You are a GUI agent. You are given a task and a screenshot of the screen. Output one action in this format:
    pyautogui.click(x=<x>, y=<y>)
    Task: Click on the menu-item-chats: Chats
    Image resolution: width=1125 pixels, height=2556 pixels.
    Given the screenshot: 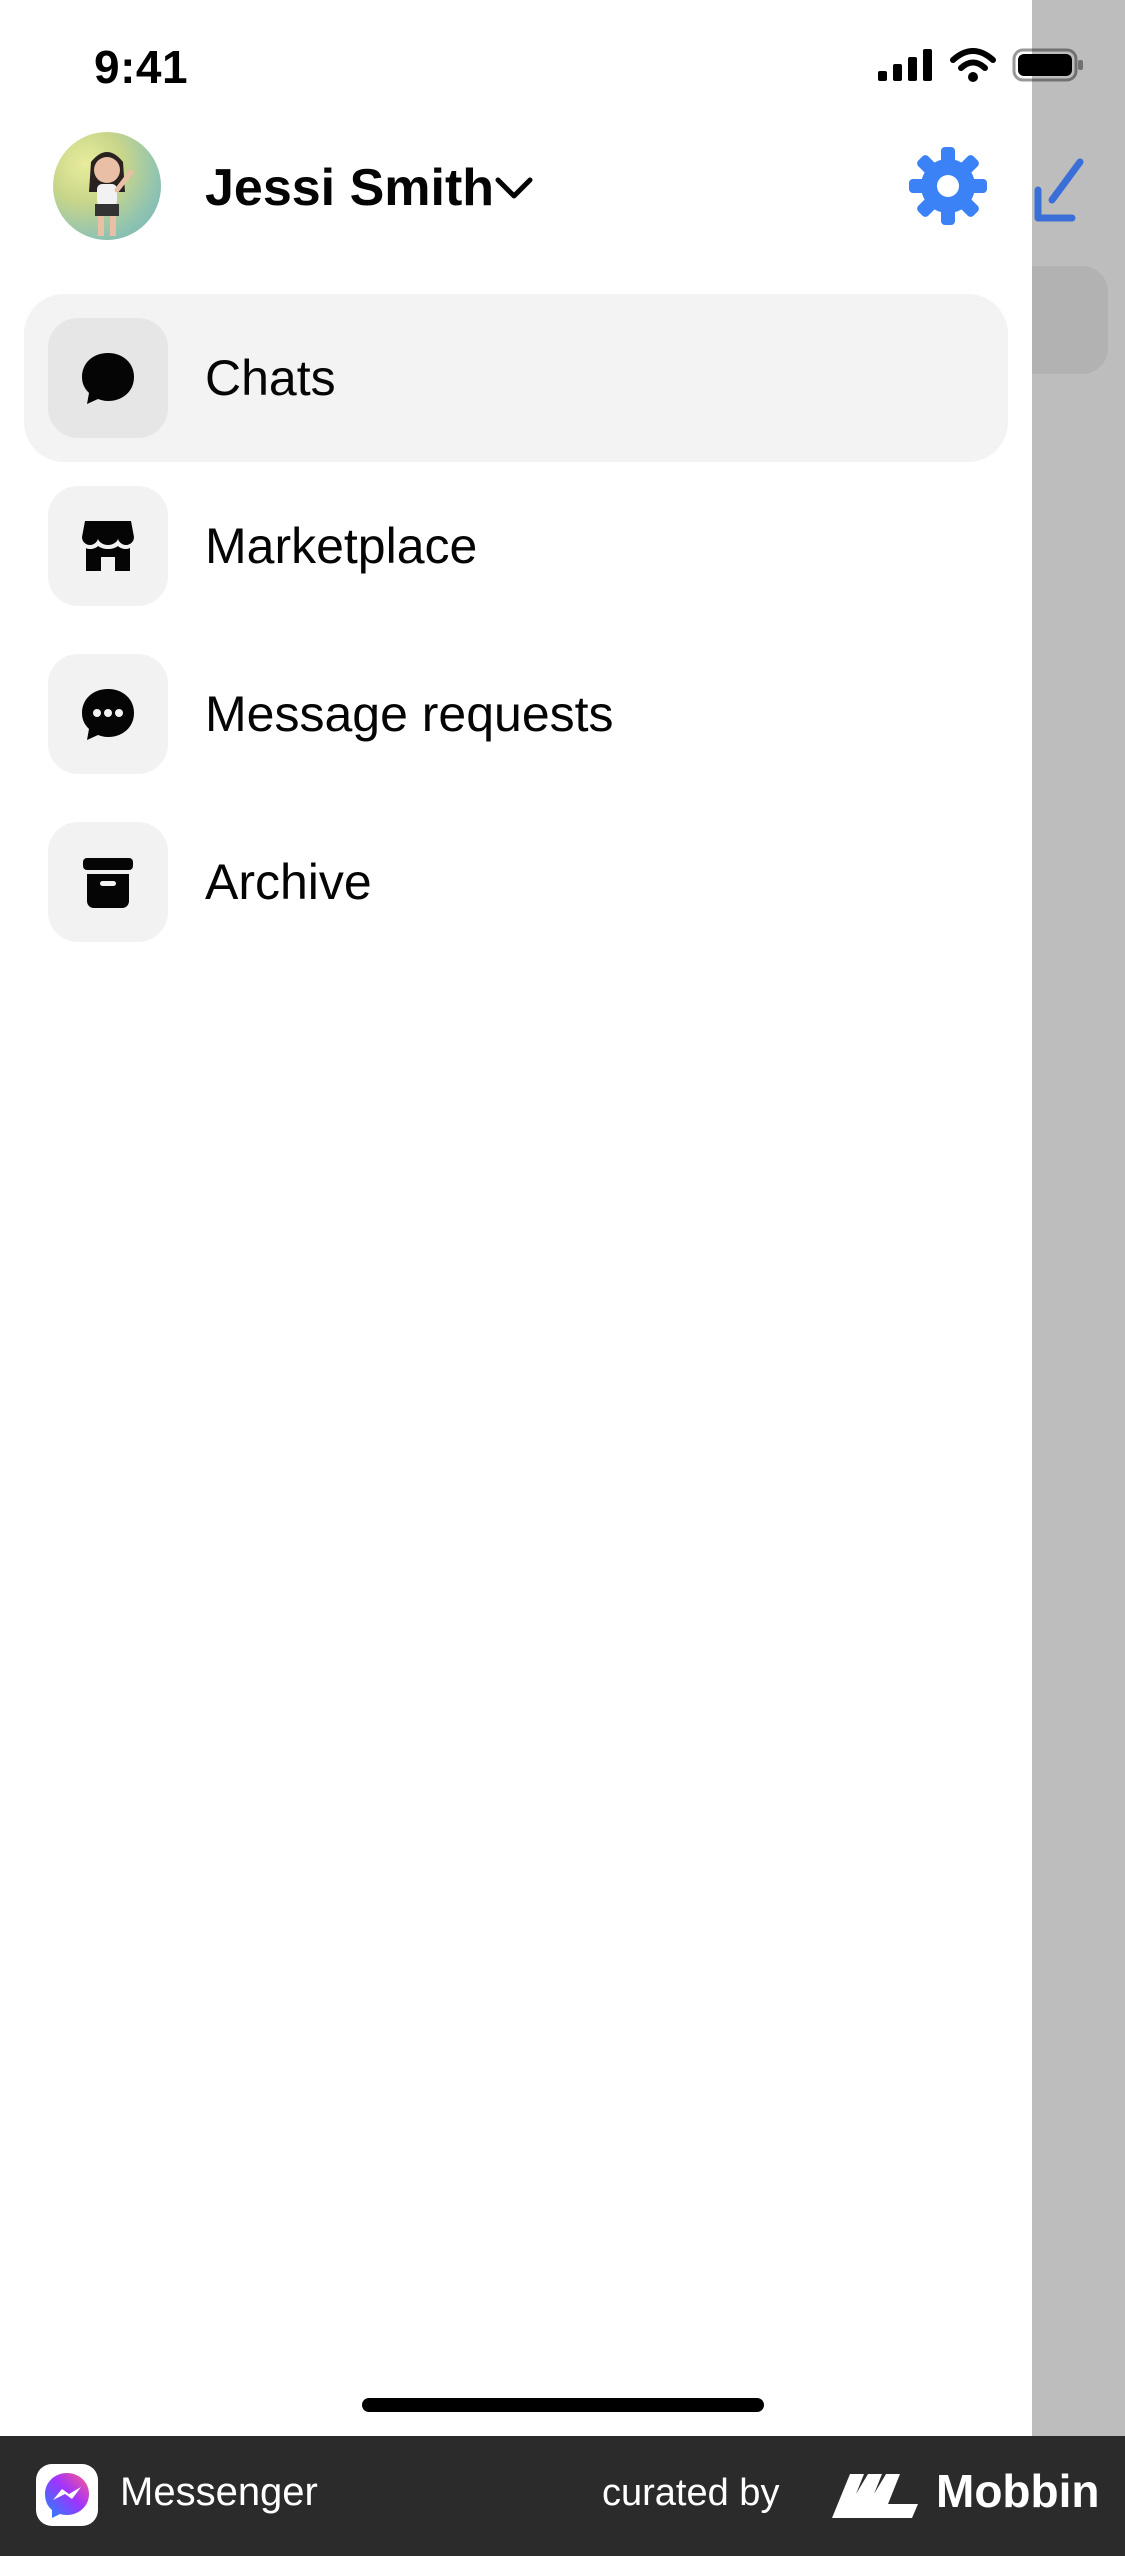 What is the action you would take?
    pyautogui.click(x=516, y=378)
    